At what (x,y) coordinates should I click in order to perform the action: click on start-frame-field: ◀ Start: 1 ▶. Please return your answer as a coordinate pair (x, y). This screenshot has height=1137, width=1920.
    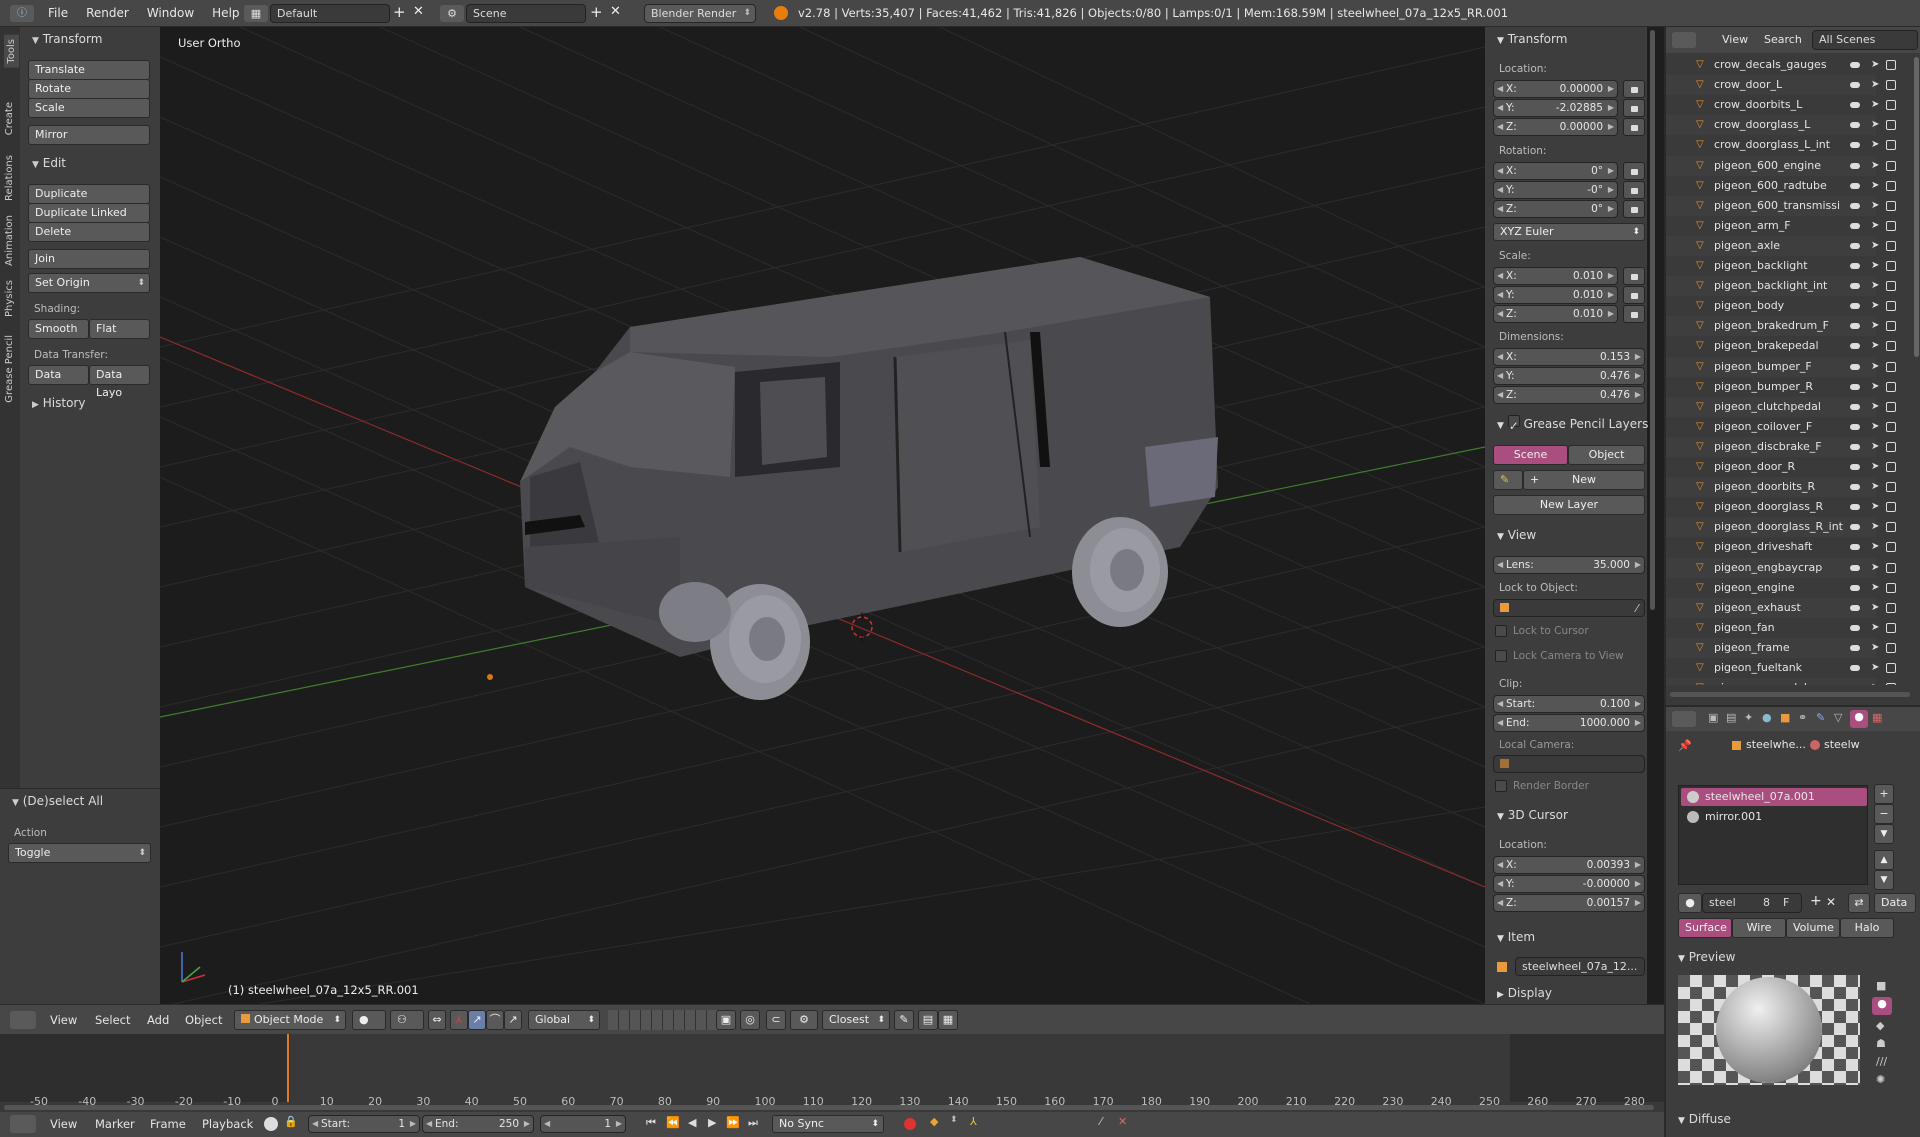
    Looking at the image, I should click on (364, 1124).